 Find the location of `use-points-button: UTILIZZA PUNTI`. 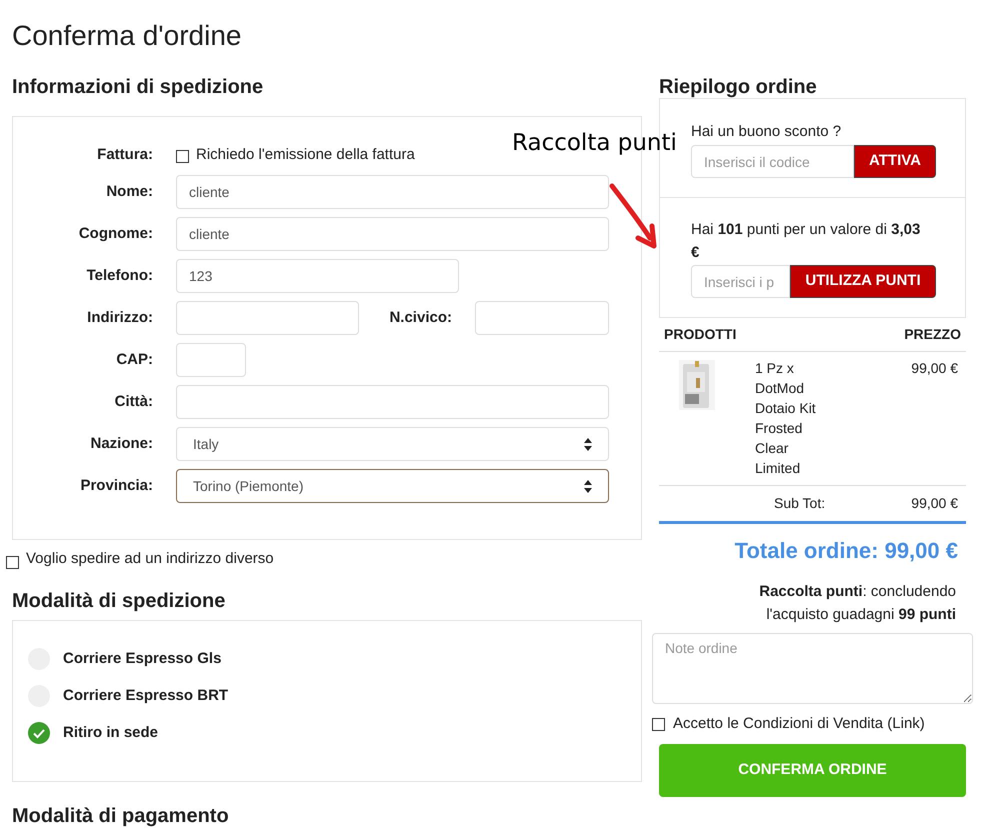

use-points-button: UTILIZZA PUNTI is located at coordinates (863, 281).